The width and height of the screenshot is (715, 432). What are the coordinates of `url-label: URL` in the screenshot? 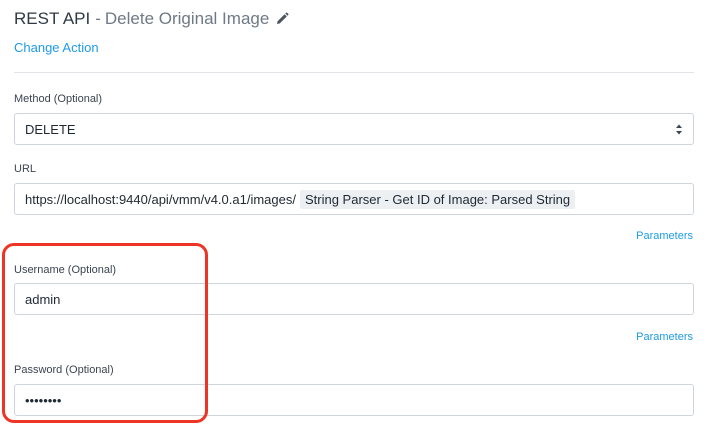 It's located at (25, 169).